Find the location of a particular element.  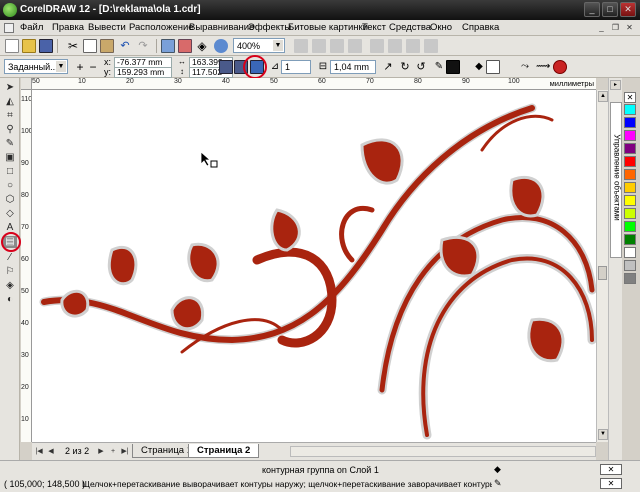

remove-preset-icon: − is located at coordinates (93, 67).